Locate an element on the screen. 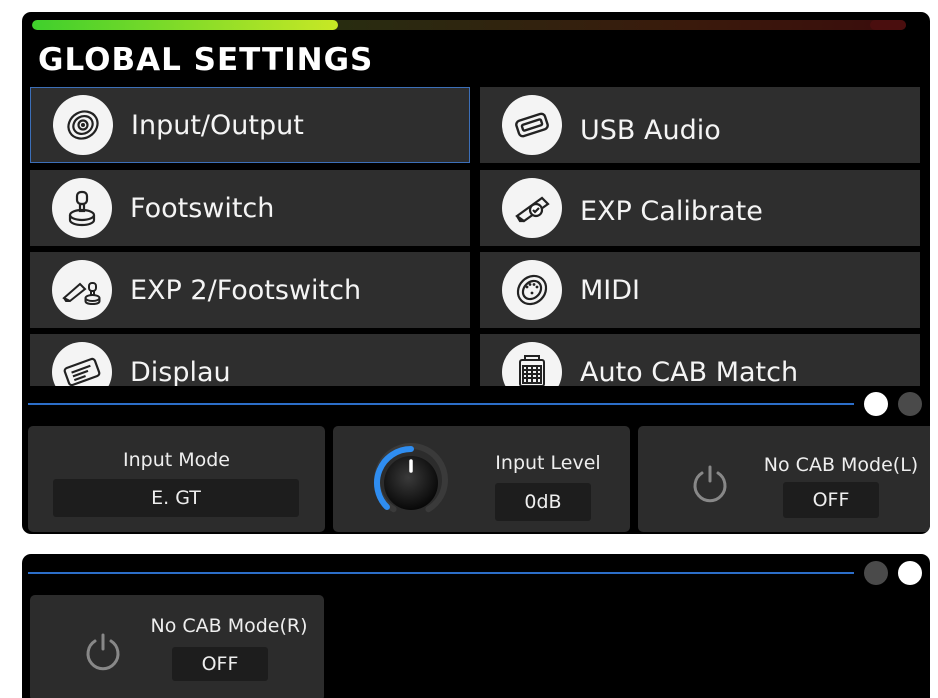  no-cab-mode-left-value: OFF is located at coordinates (831, 500).